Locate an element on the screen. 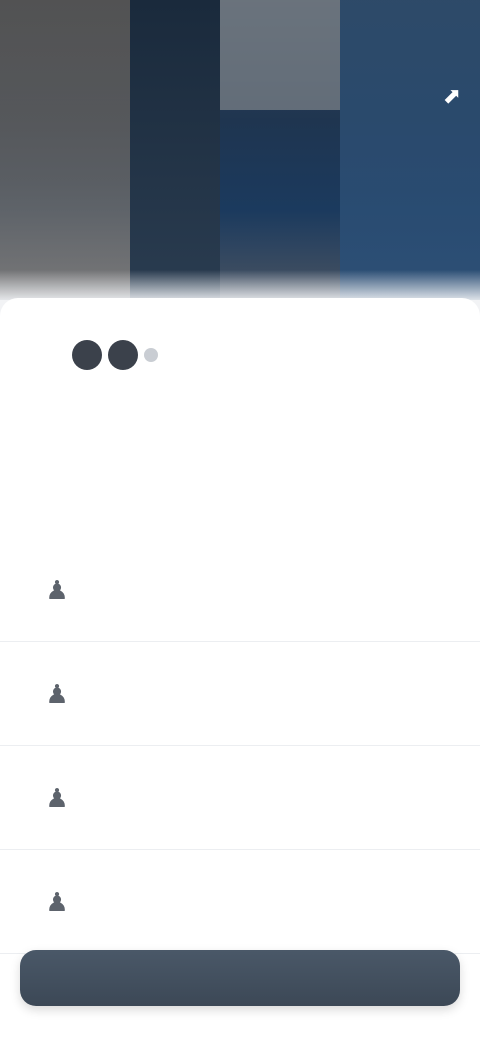  hero-background-right is located at coordinates (410, 150).